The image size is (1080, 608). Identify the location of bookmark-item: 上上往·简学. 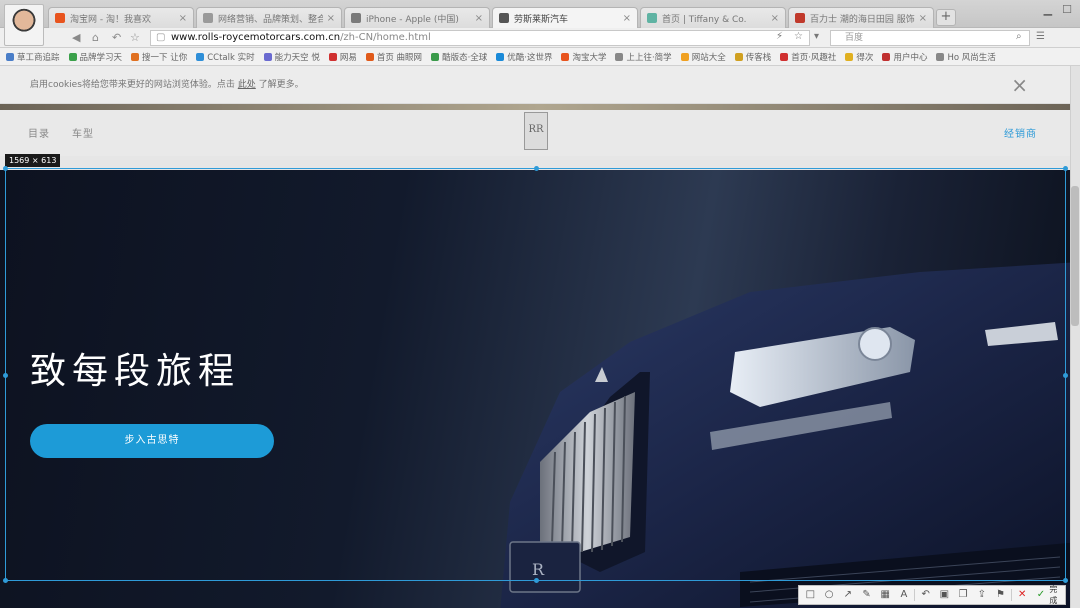
(643, 57).